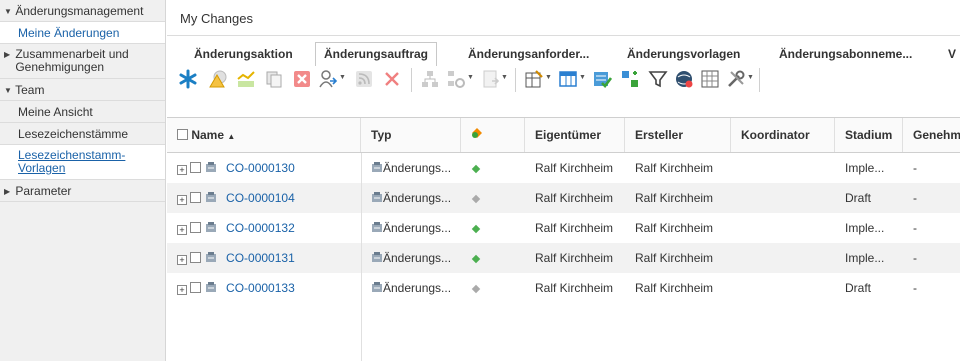 Image resolution: width=960 pixels, height=361 pixels. Describe the element at coordinates (858, 198) in the screenshot. I see `stage-cell: Draft` at that location.